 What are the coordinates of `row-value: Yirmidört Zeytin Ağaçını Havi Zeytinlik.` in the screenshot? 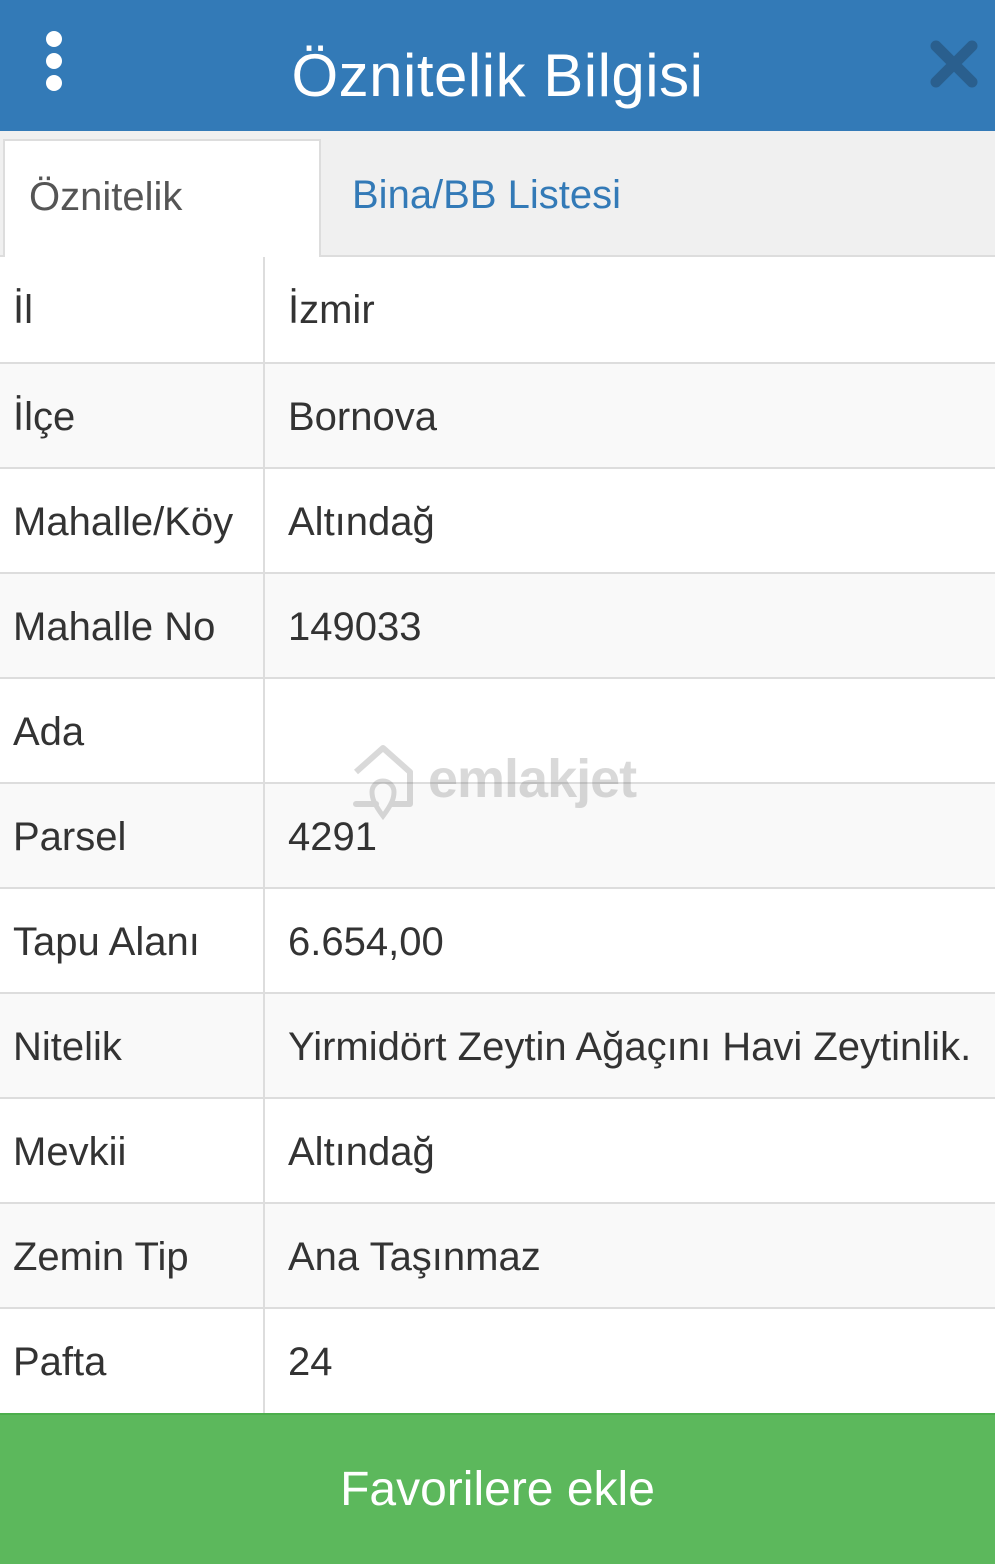 It's located at (630, 1047).